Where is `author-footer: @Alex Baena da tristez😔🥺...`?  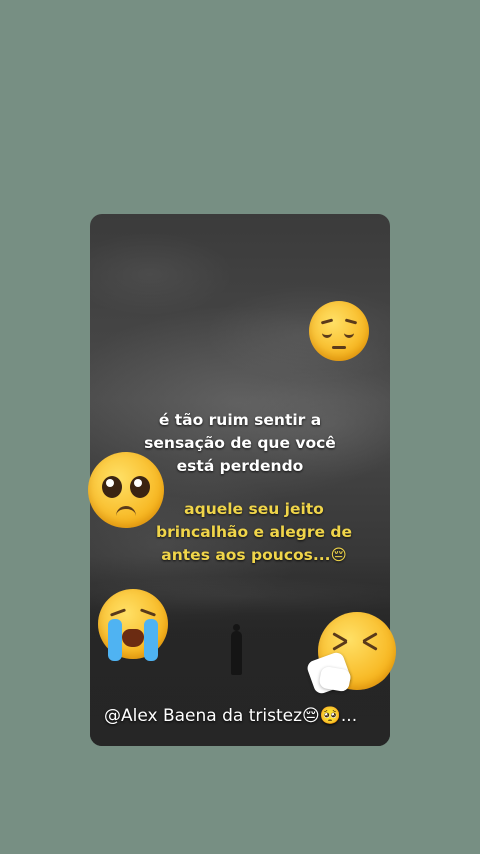 author-footer: @Alex Baena da tristez😔🥺... is located at coordinates (247, 716).